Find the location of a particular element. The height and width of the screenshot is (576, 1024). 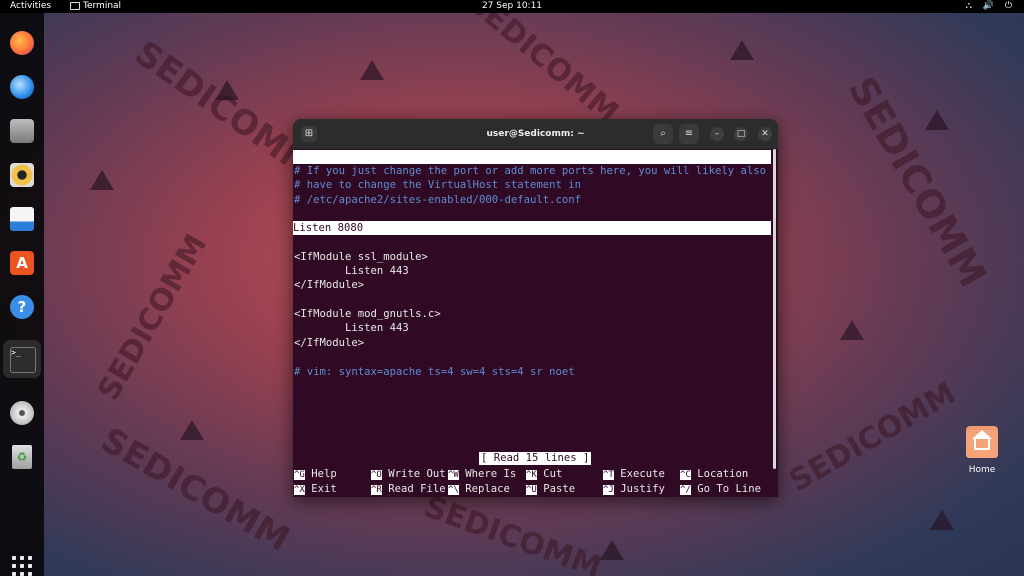

trash-icon: ♻ is located at coordinates (22, 457).